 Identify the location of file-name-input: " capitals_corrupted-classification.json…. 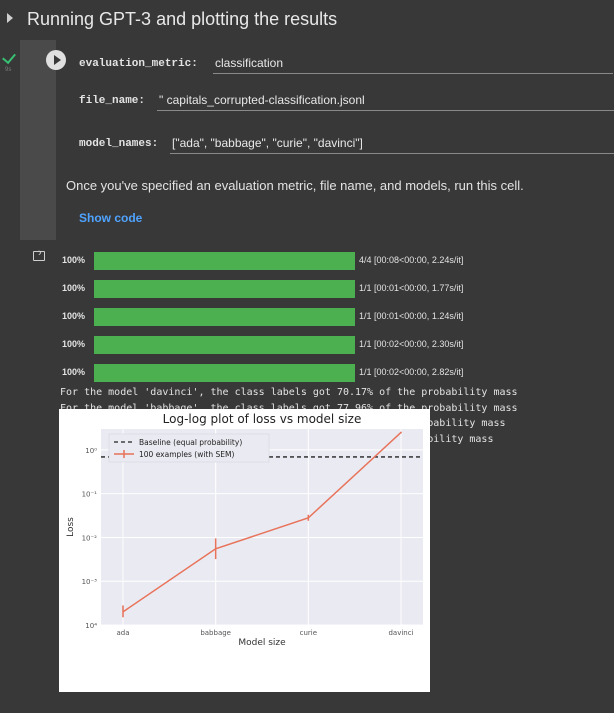
(385, 101).